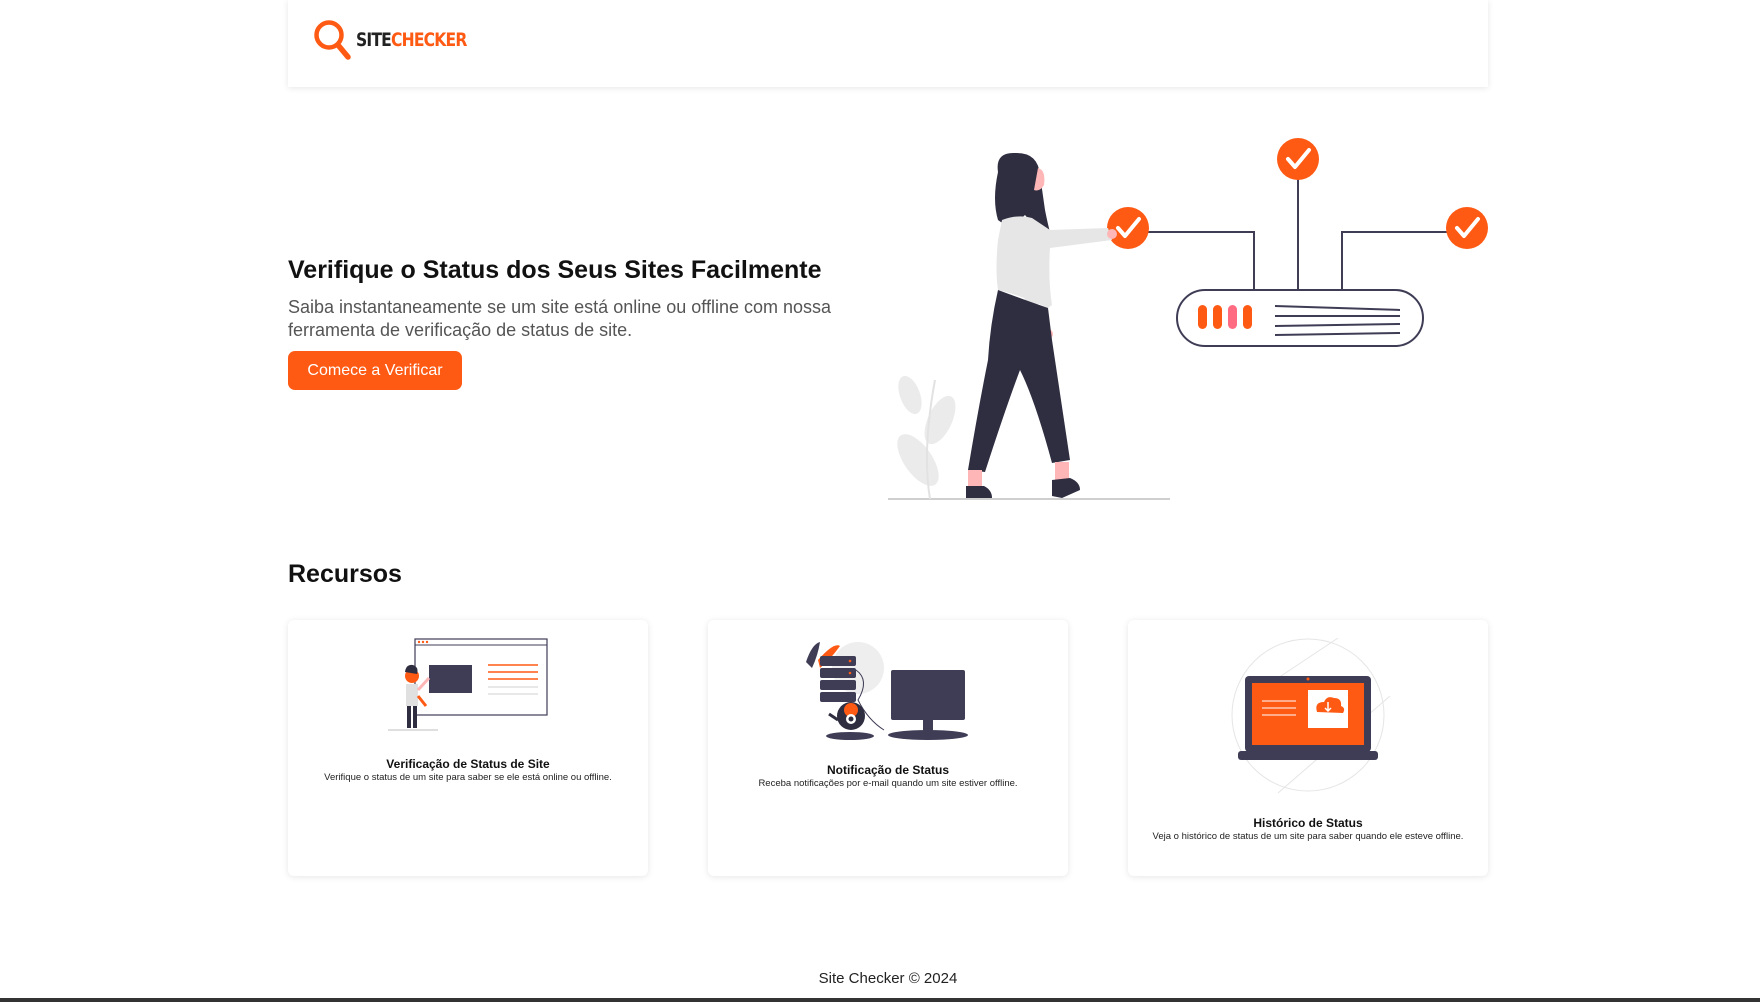 The height and width of the screenshot is (1002, 1760). I want to click on site-logo: SITE CHECKER, so click(401, 40).